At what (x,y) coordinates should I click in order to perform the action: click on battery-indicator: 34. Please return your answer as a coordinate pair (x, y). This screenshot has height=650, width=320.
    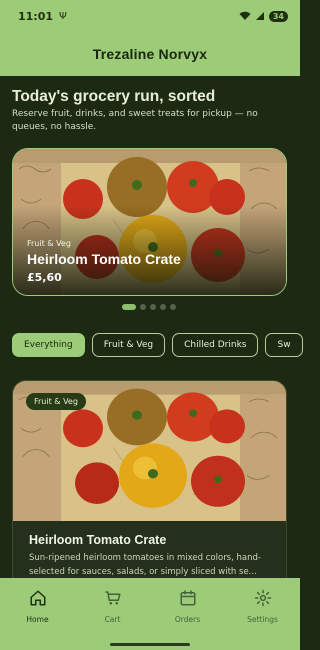
    Looking at the image, I should click on (278, 16).